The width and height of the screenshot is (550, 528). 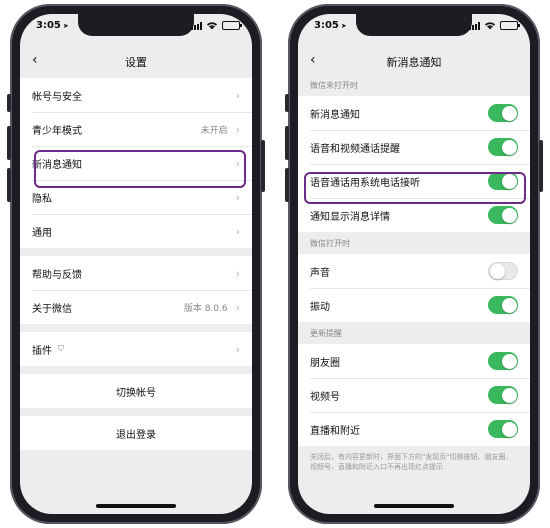 I want to click on settings-item-label: 关于微信, so click(x=52, y=309).